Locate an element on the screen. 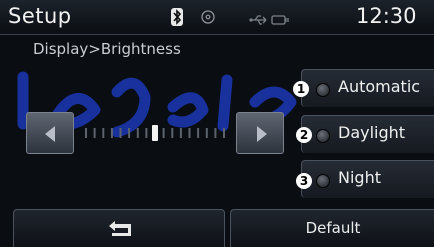 The width and height of the screenshot is (434, 247). back-arrow-icon is located at coordinates (120, 228).